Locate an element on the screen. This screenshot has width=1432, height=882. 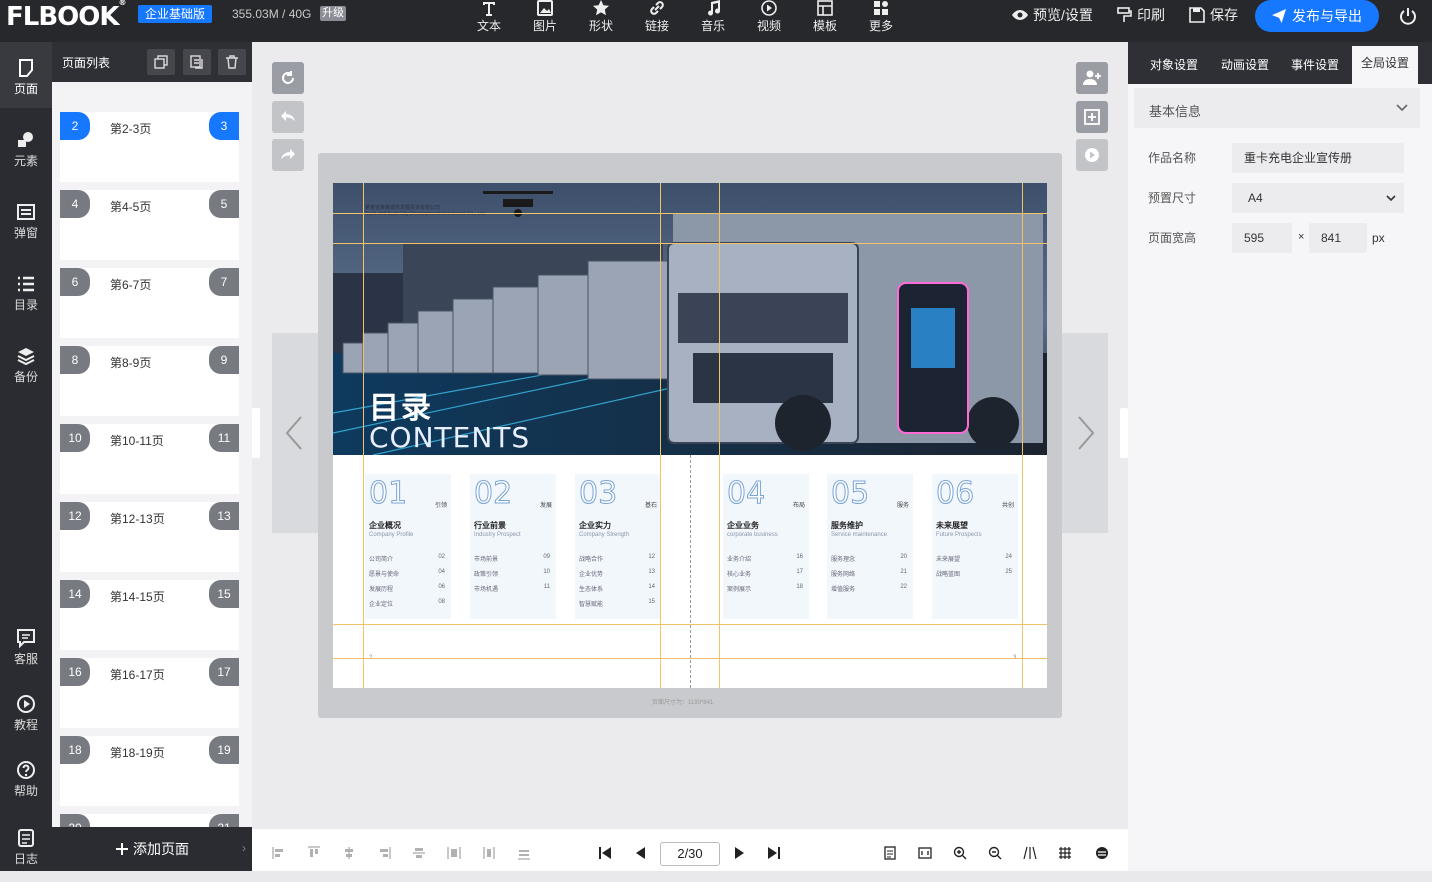
guides-icon is located at coordinates (1030, 853).